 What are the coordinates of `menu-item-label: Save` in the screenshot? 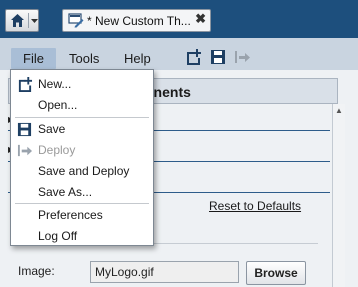 It's located at (52, 129).